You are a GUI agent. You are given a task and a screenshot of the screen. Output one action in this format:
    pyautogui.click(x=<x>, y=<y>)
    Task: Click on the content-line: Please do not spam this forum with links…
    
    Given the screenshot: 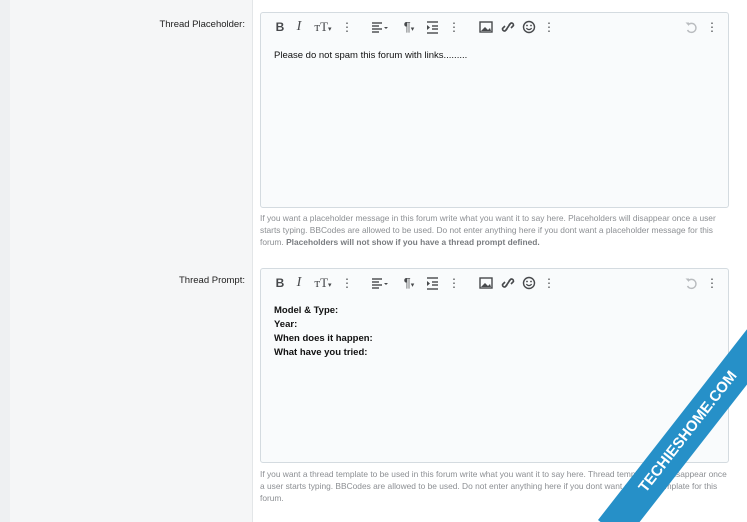 What is the action you would take?
    pyautogui.click(x=371, y=55)
    